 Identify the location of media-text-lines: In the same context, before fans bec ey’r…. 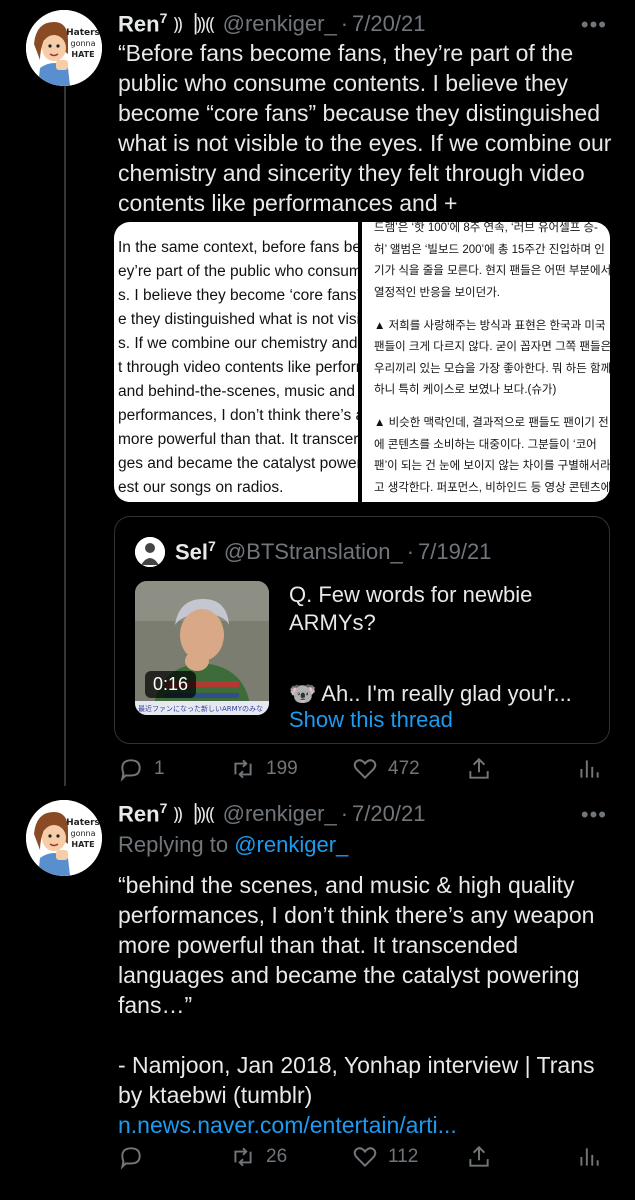
(238, 368).